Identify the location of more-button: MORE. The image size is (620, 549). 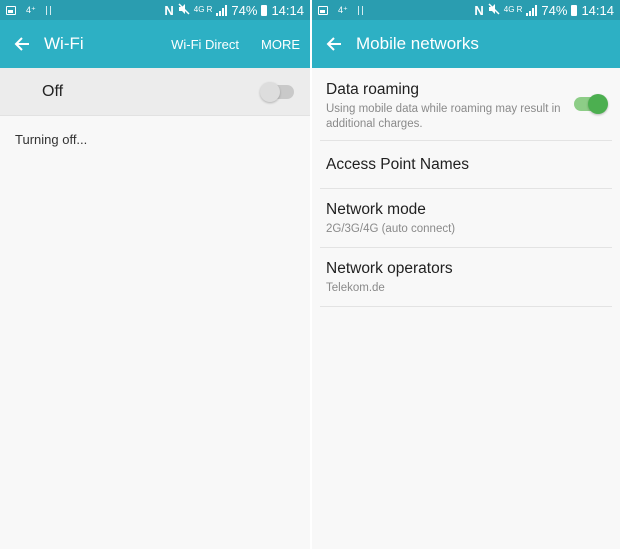
(280, 44).